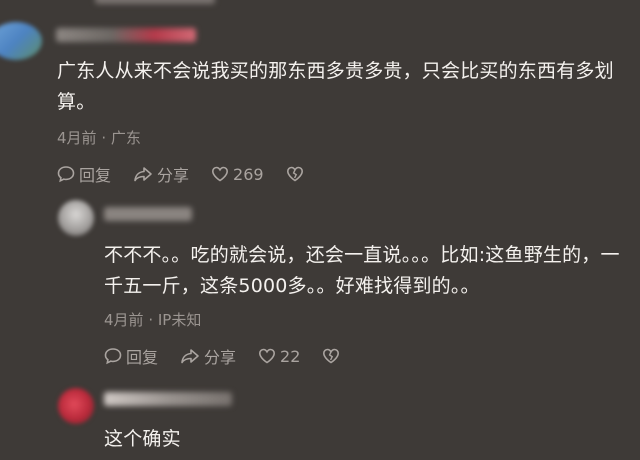 The height and width of the screenshot is (460, 640). I want to click on comment-2-username, so click(148, 214).